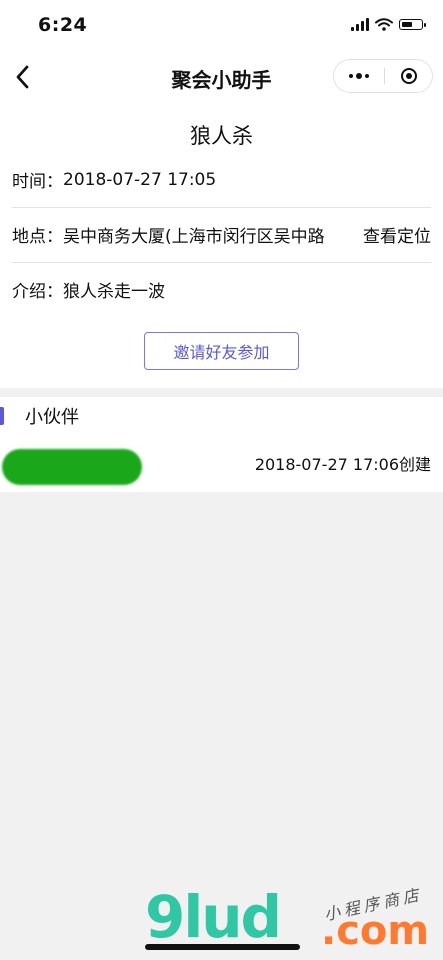 This screenshot has height=960, width=443. Describe the element at coordinates (221, 136) in the screenshot. I see `event-title: 狼人杀` at that location.